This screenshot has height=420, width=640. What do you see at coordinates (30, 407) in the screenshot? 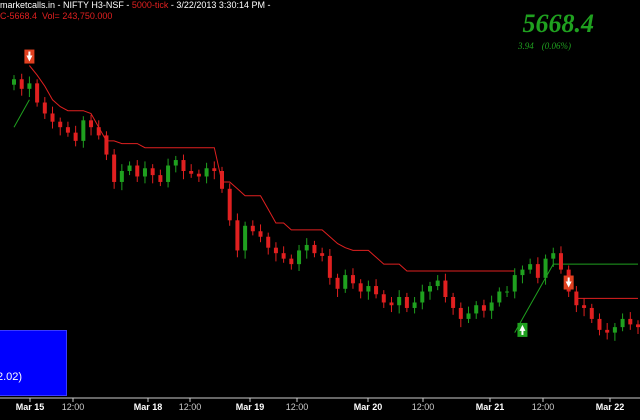
I see `x-tick-label: Mar 15` at bounding box center [30, 407].